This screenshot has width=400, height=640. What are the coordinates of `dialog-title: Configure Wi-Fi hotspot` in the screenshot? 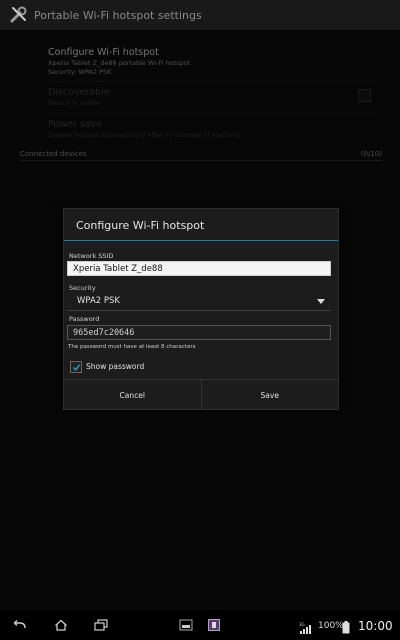 It's located at (140, 225).